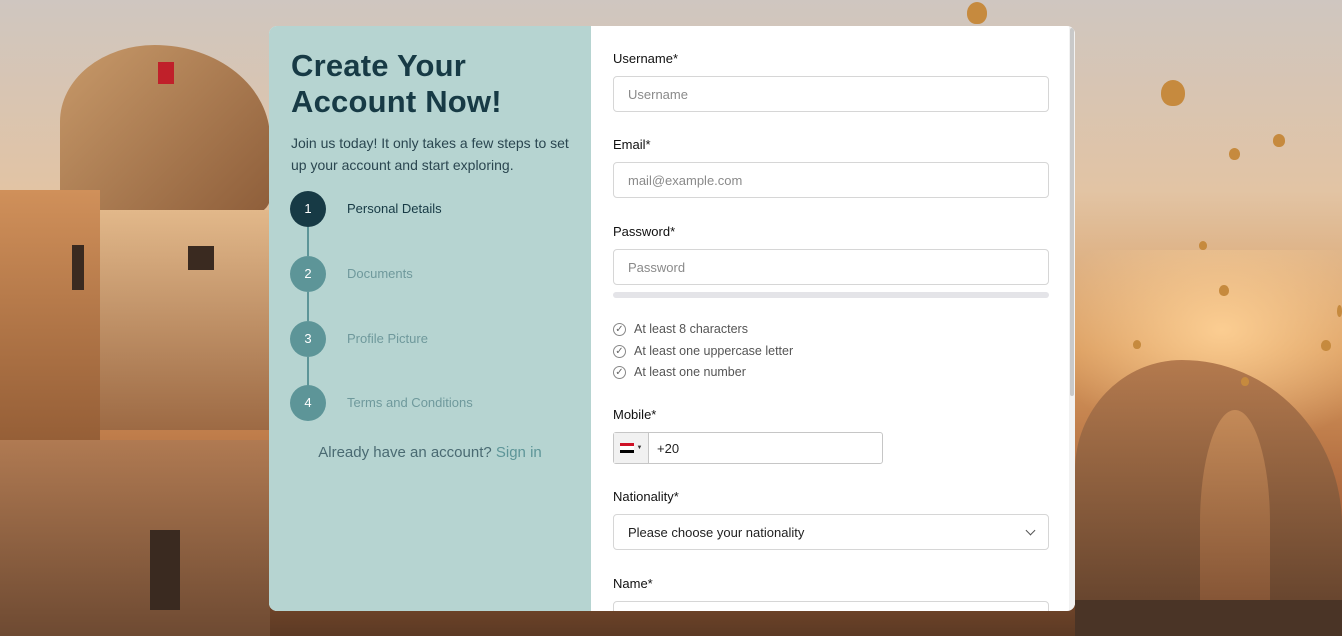  Describe the element at coordinates (691, 329) in the screenshot. I see `rule-text: At least 8 characters` at that location.